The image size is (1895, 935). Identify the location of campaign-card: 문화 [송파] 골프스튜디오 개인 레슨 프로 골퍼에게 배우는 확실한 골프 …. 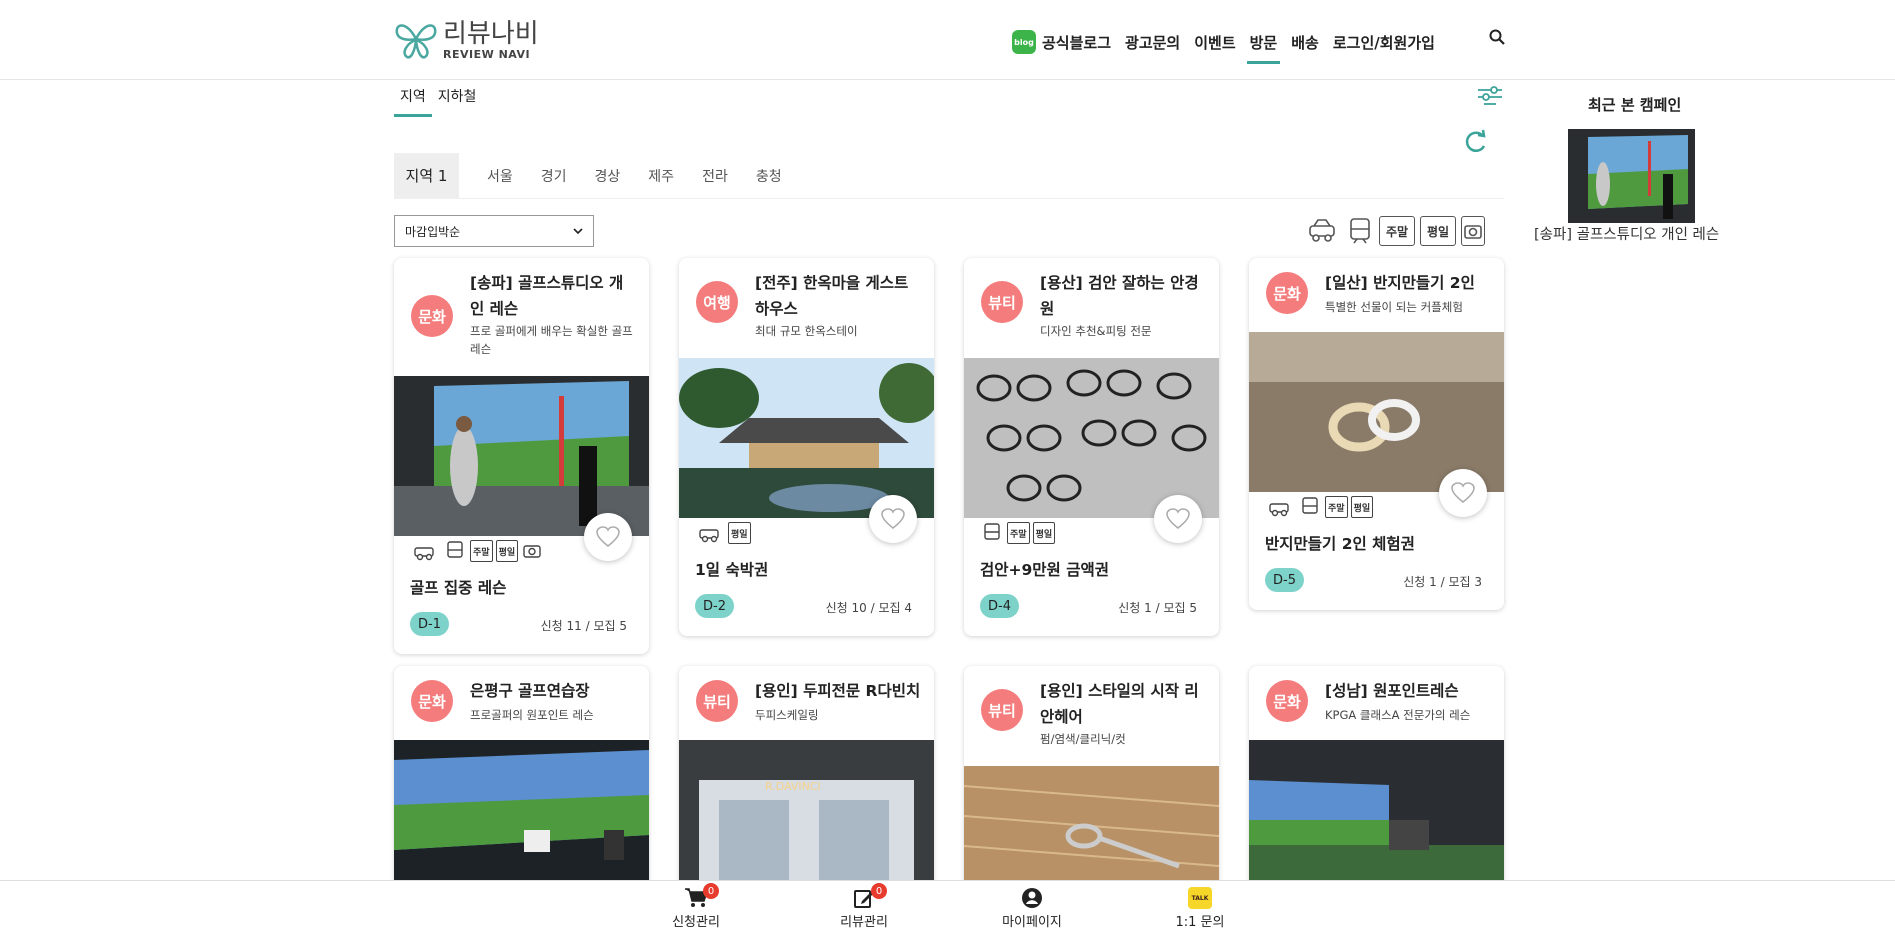
(521, 456).